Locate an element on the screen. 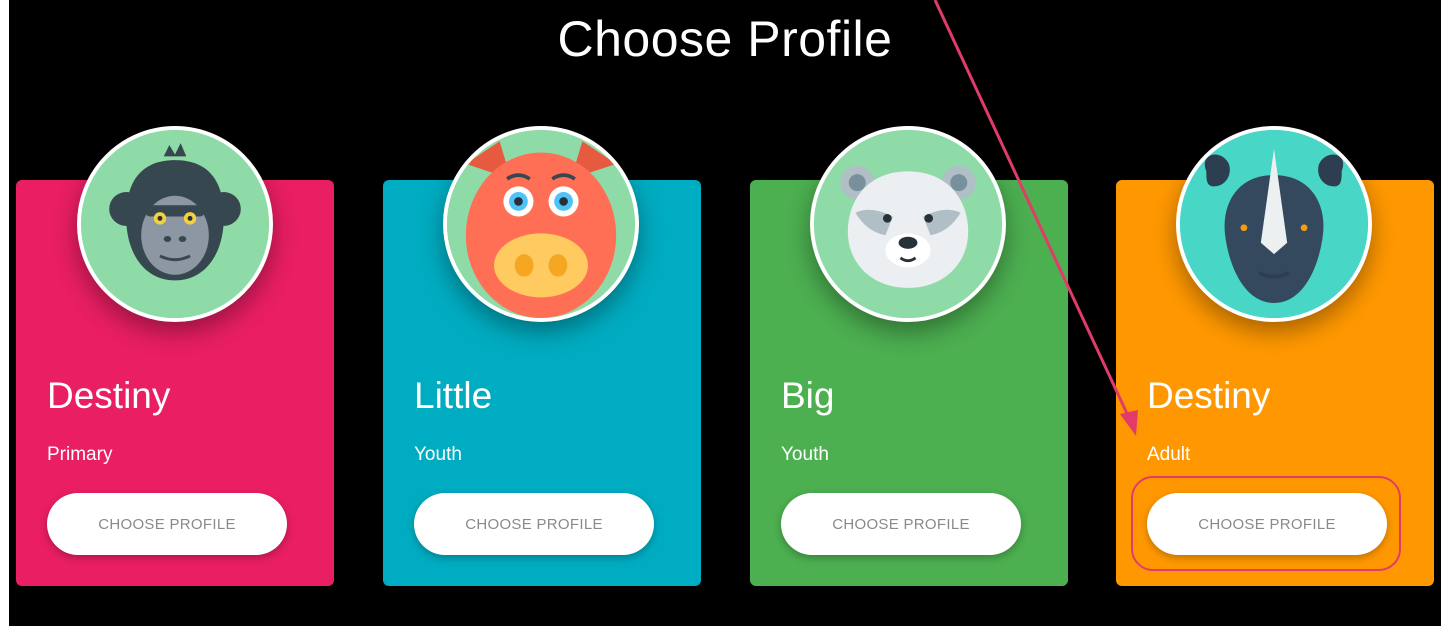 This screenshot has width=1450, height=626. rhino-icon is located at coordinates (1274, 224).